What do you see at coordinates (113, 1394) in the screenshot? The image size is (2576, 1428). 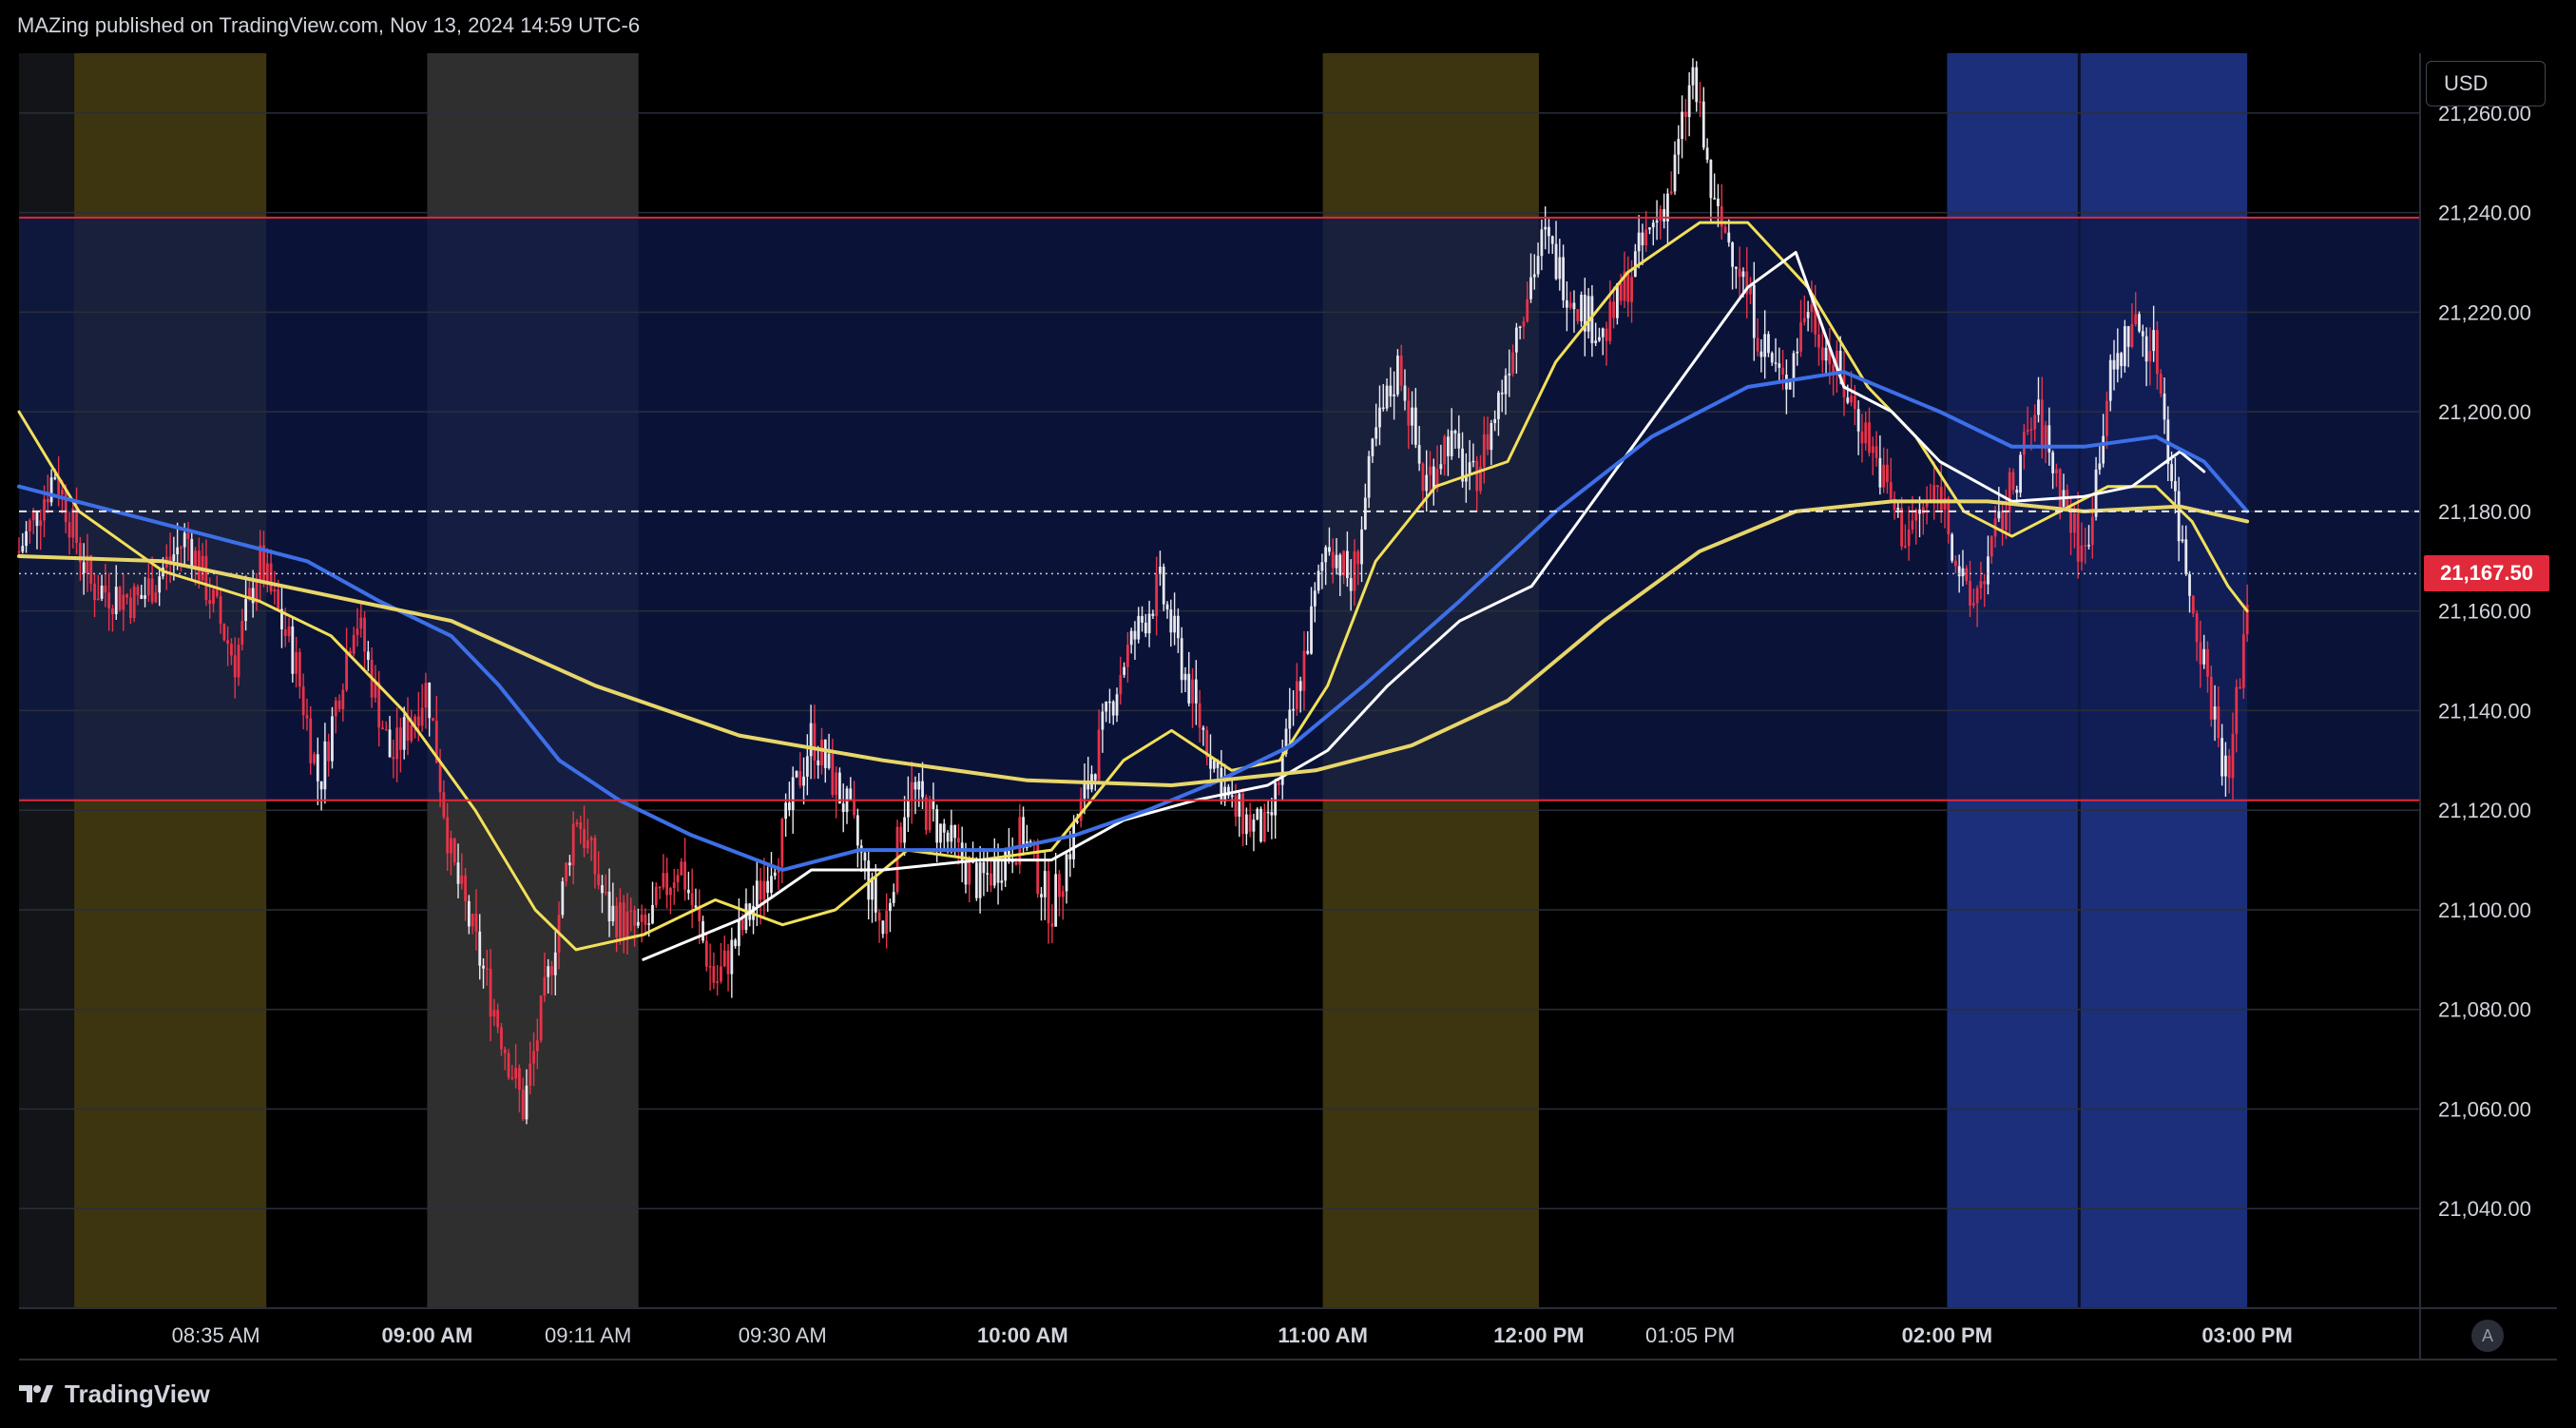 I see `footer-branding: TradingView` at bounding box center [113, 1394].